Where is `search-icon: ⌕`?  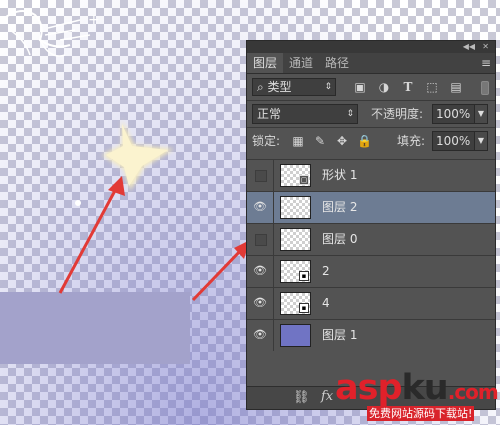
search-icon: ⌕ is located at coordinates (262, 87).